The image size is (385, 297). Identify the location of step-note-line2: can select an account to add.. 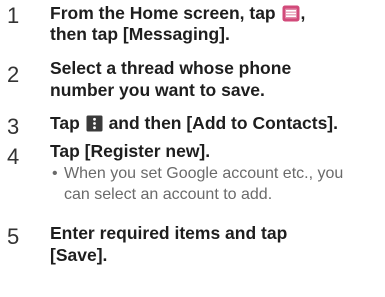
(162, 195).